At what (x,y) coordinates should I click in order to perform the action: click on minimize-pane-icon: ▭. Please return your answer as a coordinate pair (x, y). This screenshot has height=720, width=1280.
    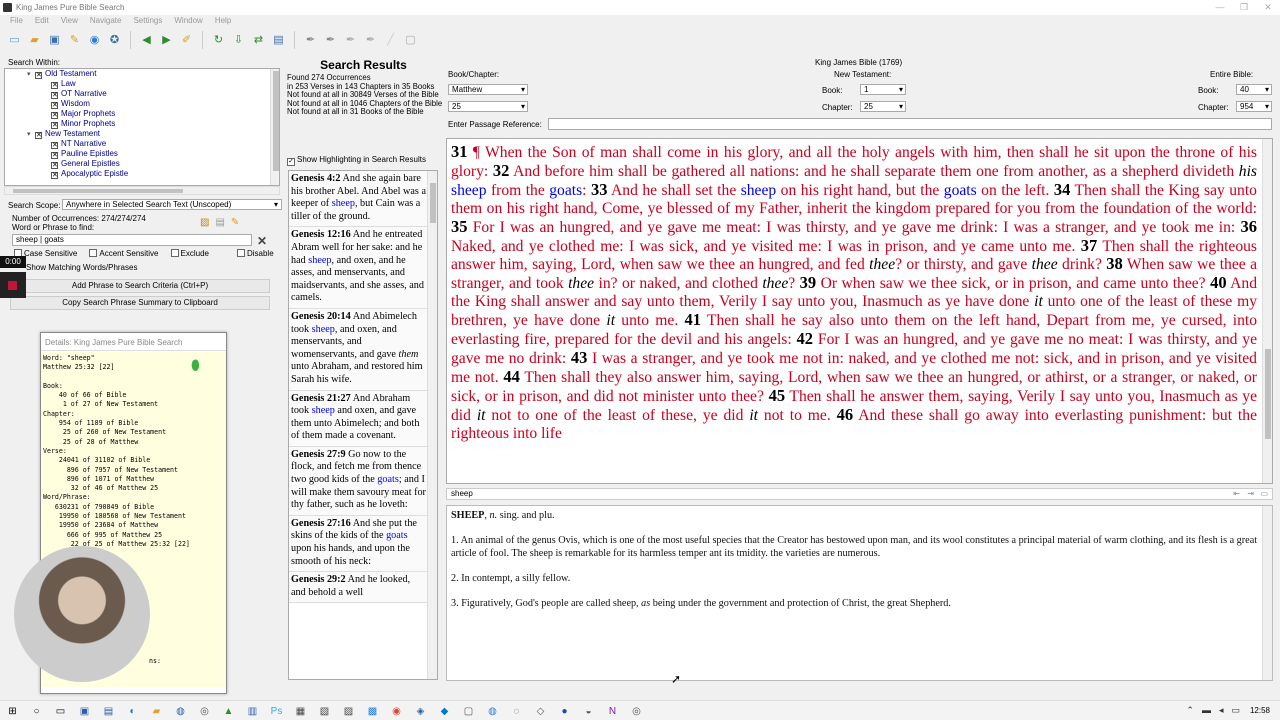
    Looking at the image, I should click on (1264, 494).